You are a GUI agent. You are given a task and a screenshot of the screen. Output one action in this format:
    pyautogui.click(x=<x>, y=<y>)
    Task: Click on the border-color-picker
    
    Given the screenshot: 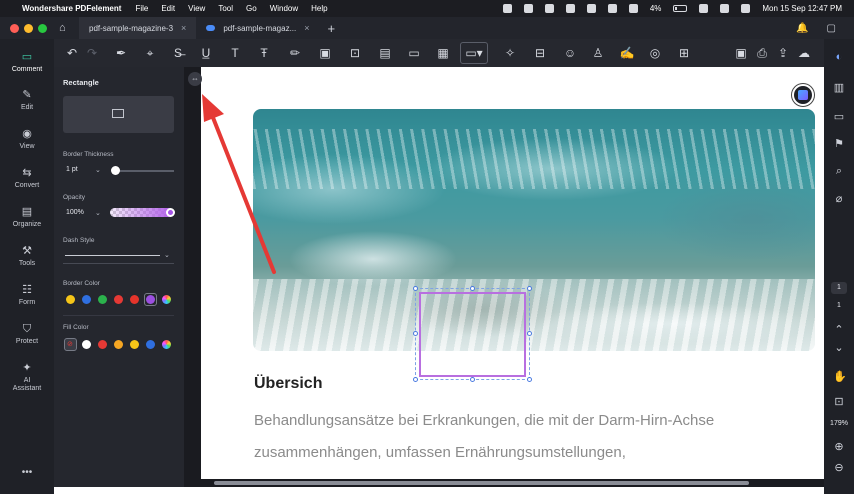 What is the action you would take?
    pyautogui.click(x=166, y=299)
    